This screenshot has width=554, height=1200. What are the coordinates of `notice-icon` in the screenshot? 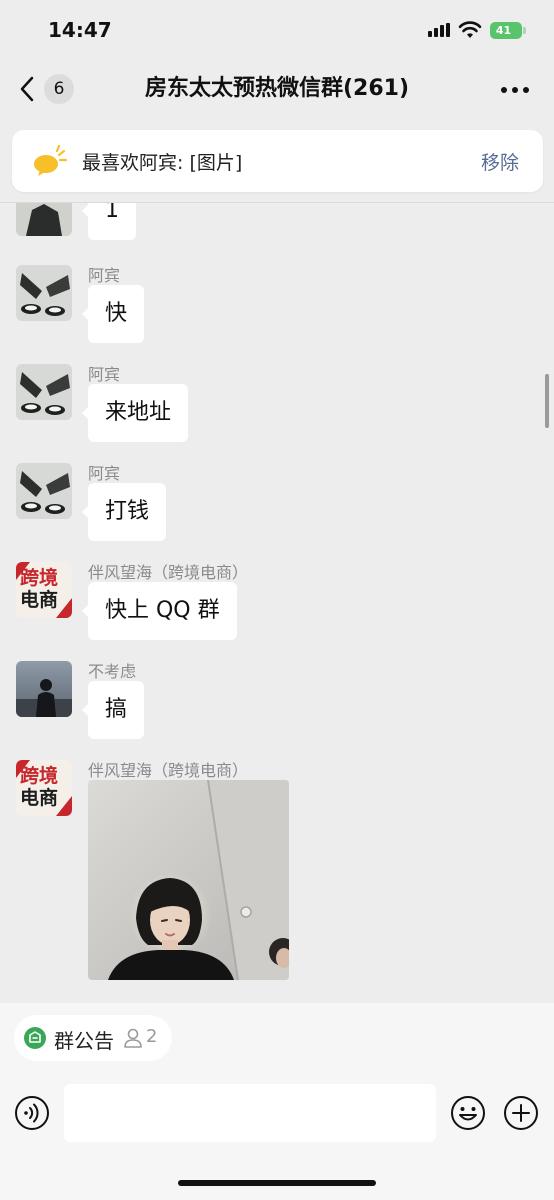 It's located at (35, 1038).